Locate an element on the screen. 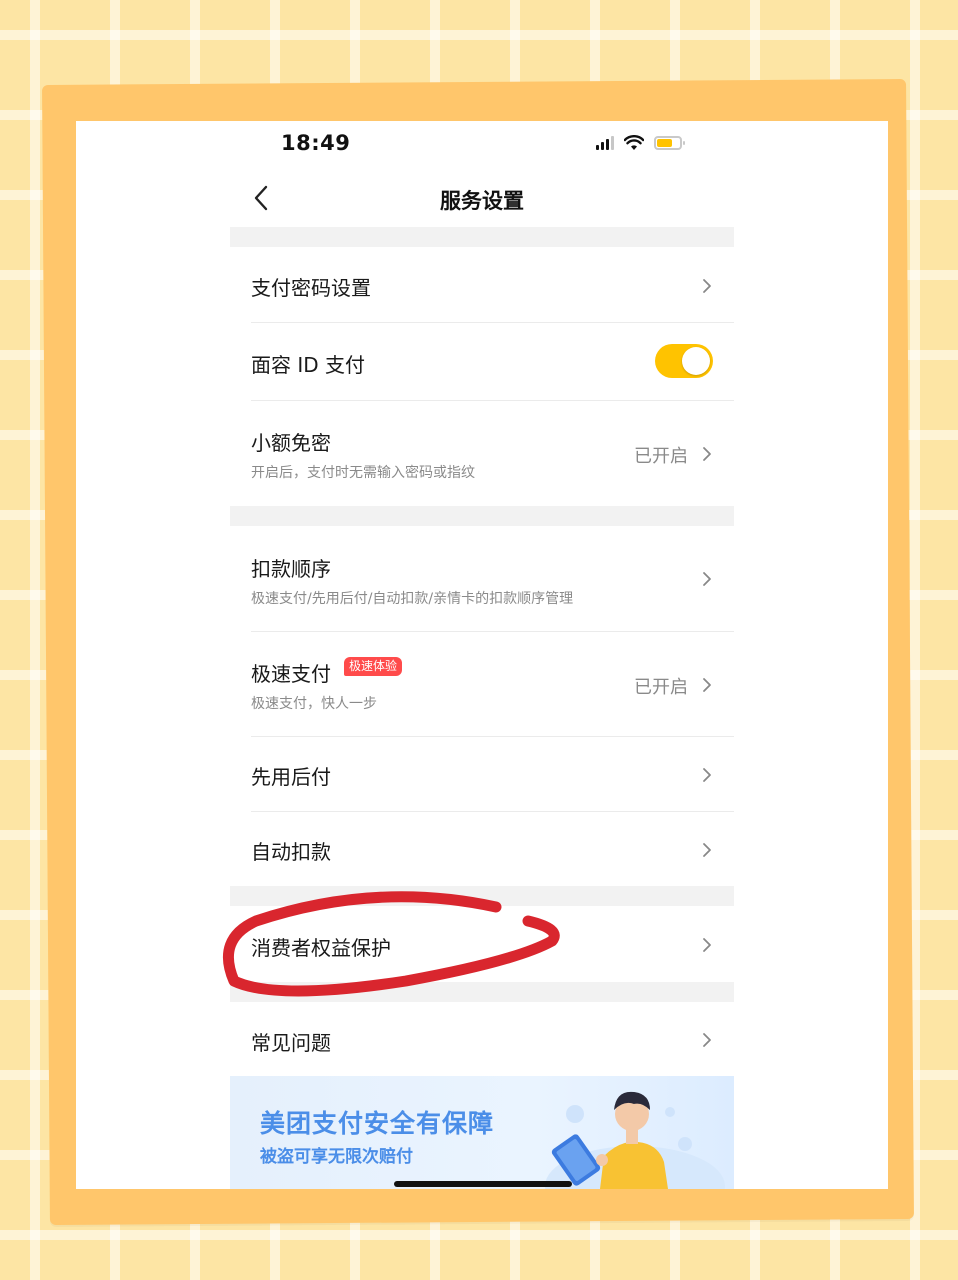 The height and width of the screenshot is (1280, 958). signal-icon is located at coordinates (605, 143).